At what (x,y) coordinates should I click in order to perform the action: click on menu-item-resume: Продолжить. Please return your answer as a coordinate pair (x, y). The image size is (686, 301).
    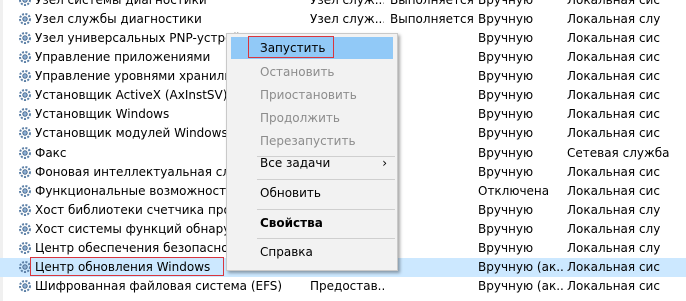
    Looking at the image, I should click on (312, 118).